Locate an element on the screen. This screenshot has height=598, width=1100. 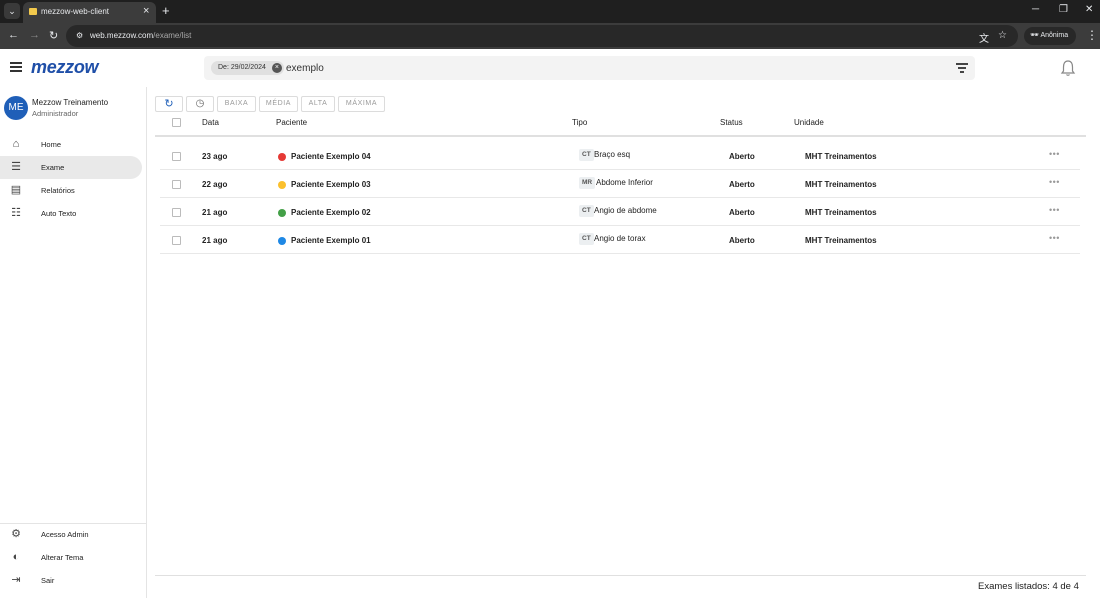
priority-maxima-button: MÁXIMA is located at coordinates (361, 104).